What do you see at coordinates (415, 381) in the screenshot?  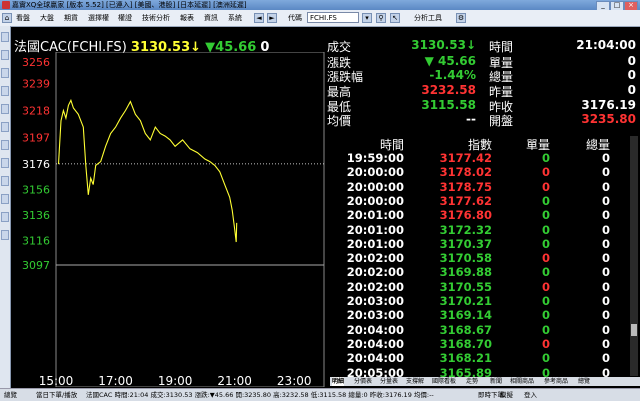 I see `tab-support: 支撐解` at bounding box center [415, 381].